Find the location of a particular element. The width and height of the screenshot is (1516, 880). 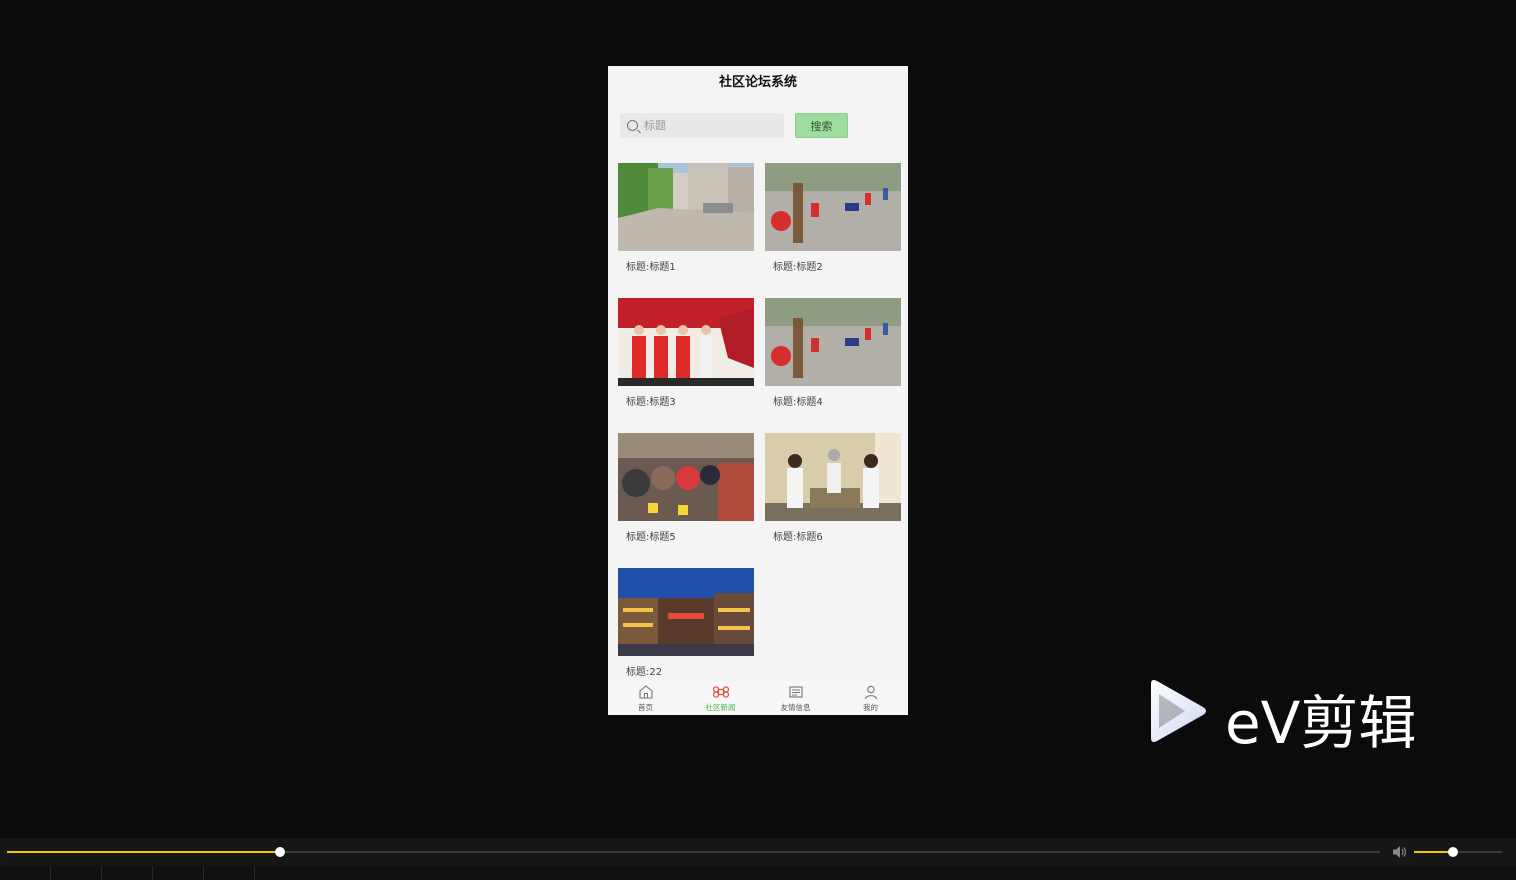

elderly-gathering-image is located at coordinates (686, 477).